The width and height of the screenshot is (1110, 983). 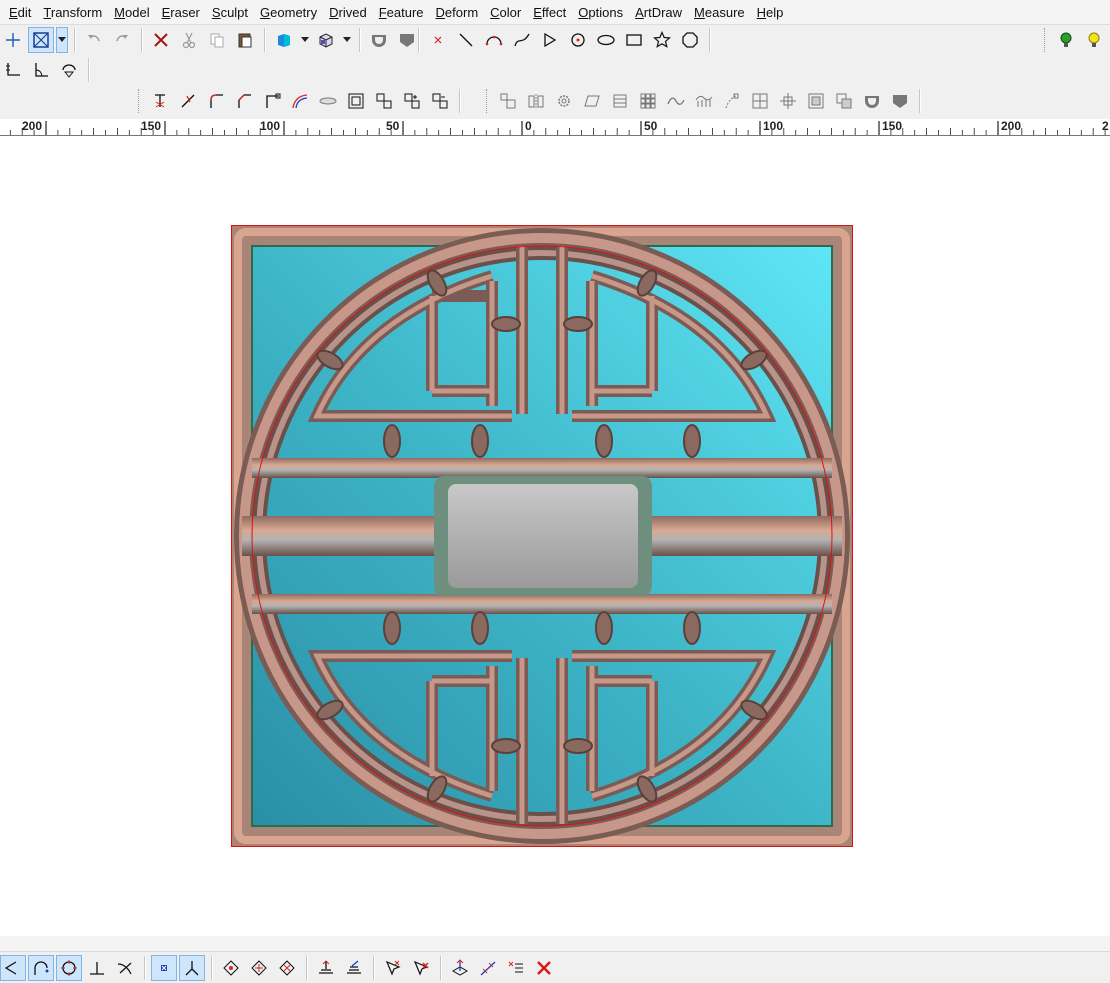 I want to click on yellow-light-icon, so click(x=1094, y=40).